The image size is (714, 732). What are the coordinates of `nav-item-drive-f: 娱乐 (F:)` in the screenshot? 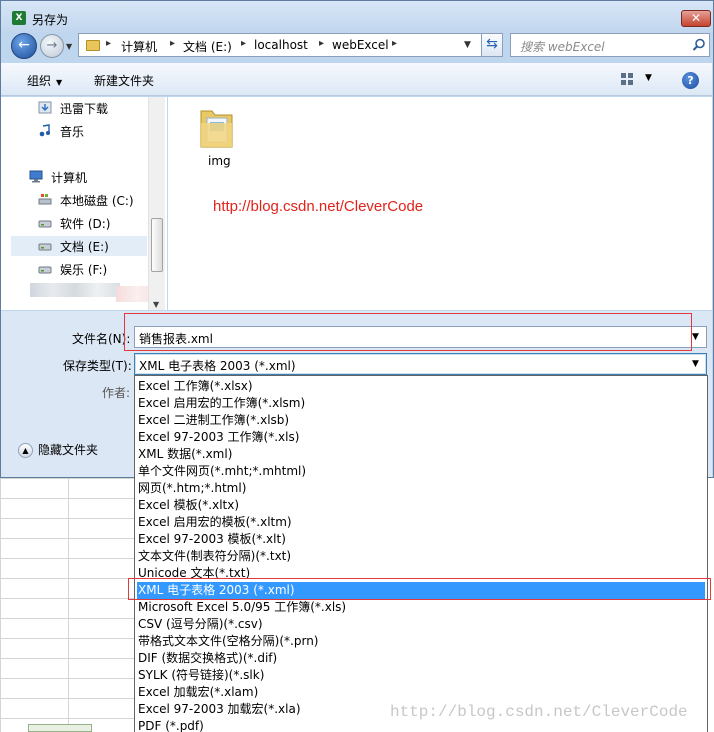 It's located at (92, 269).